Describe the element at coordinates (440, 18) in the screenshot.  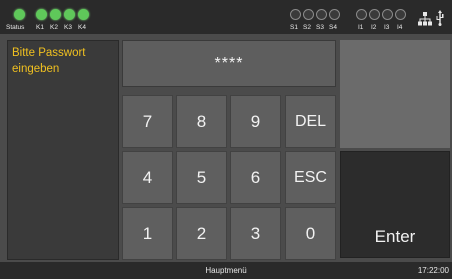
I see `usb-icon` at that location.